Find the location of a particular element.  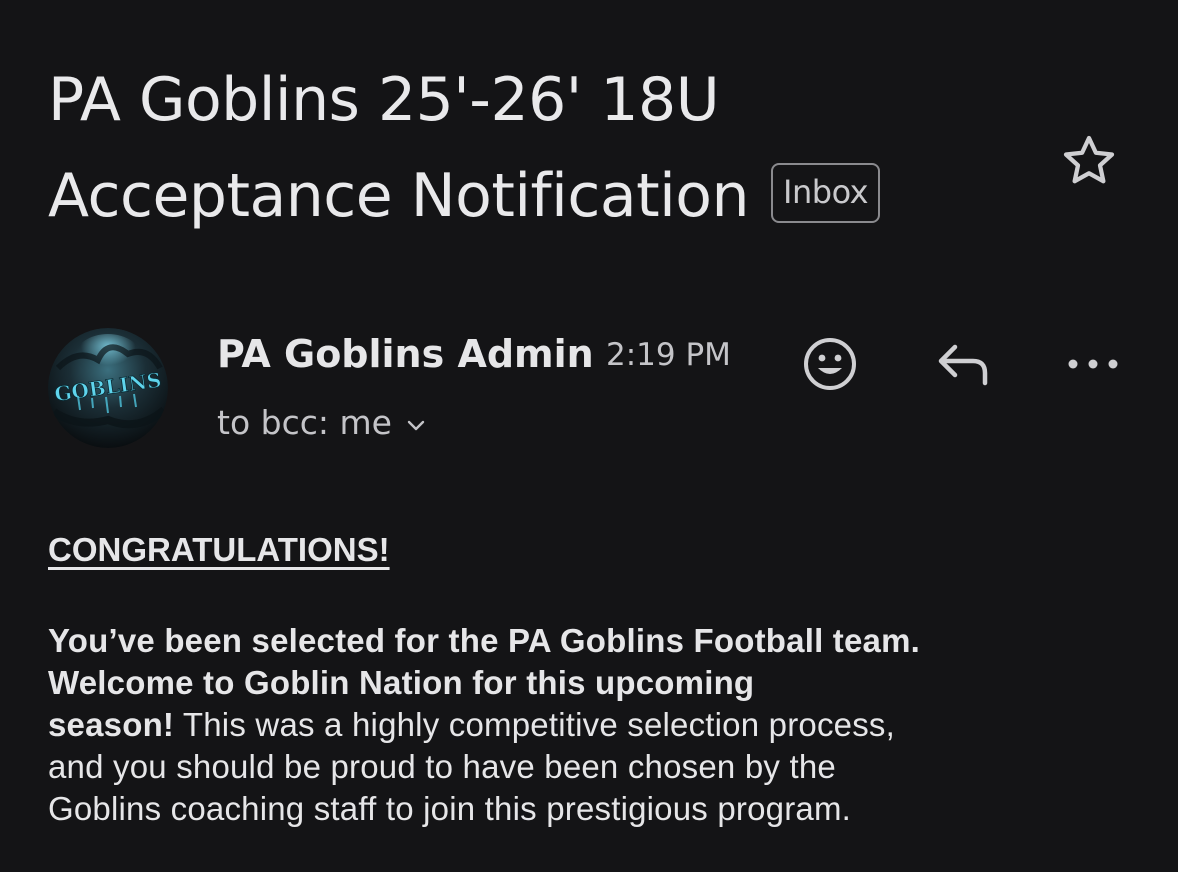

sender-name: PA Goblins Admin is located at coordinates (405, 354).